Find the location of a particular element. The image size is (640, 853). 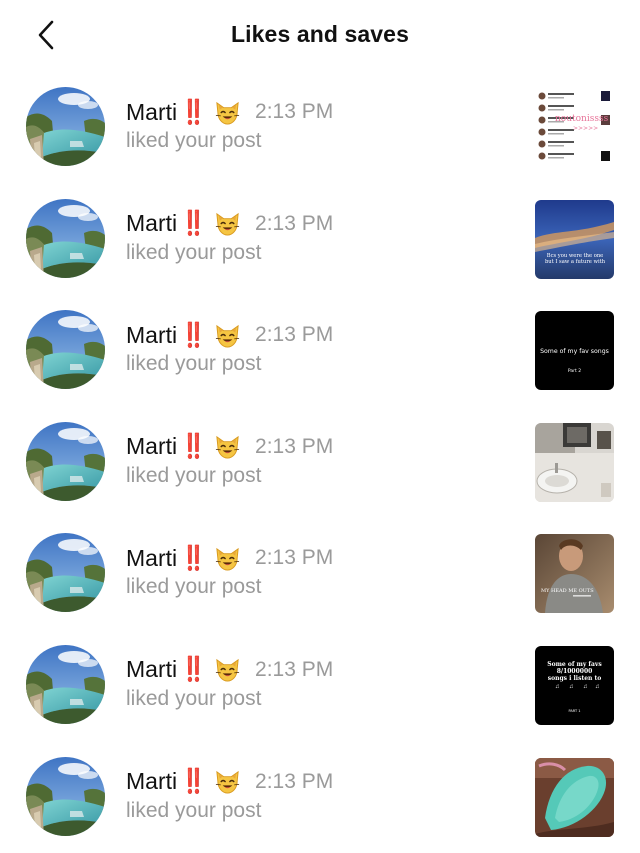

svg-text: 8/1000000 is located at coordinates (575, 671).